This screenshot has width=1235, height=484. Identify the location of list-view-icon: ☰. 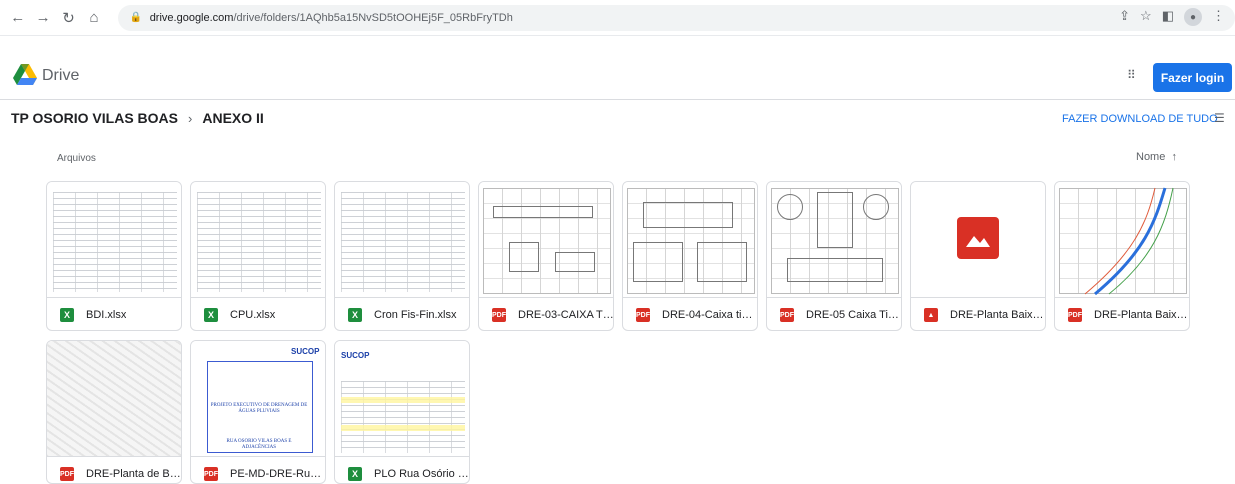
(1221, 118).